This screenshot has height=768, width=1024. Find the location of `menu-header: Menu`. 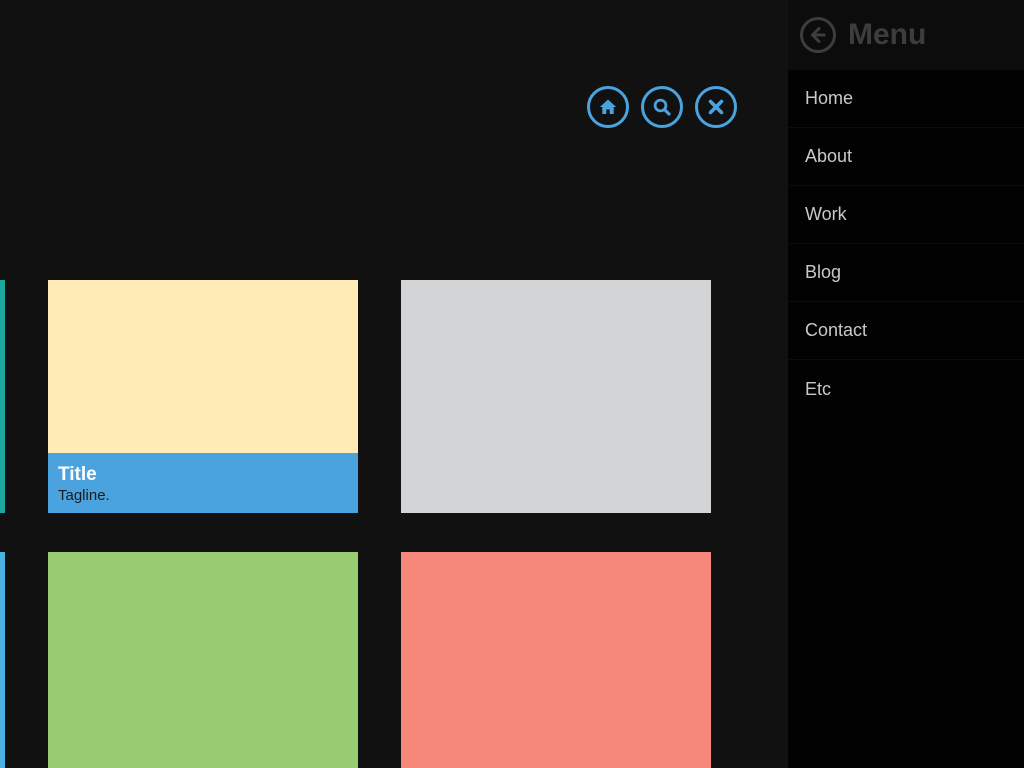

menu-header: Menu is located at coordinates (906, 35).